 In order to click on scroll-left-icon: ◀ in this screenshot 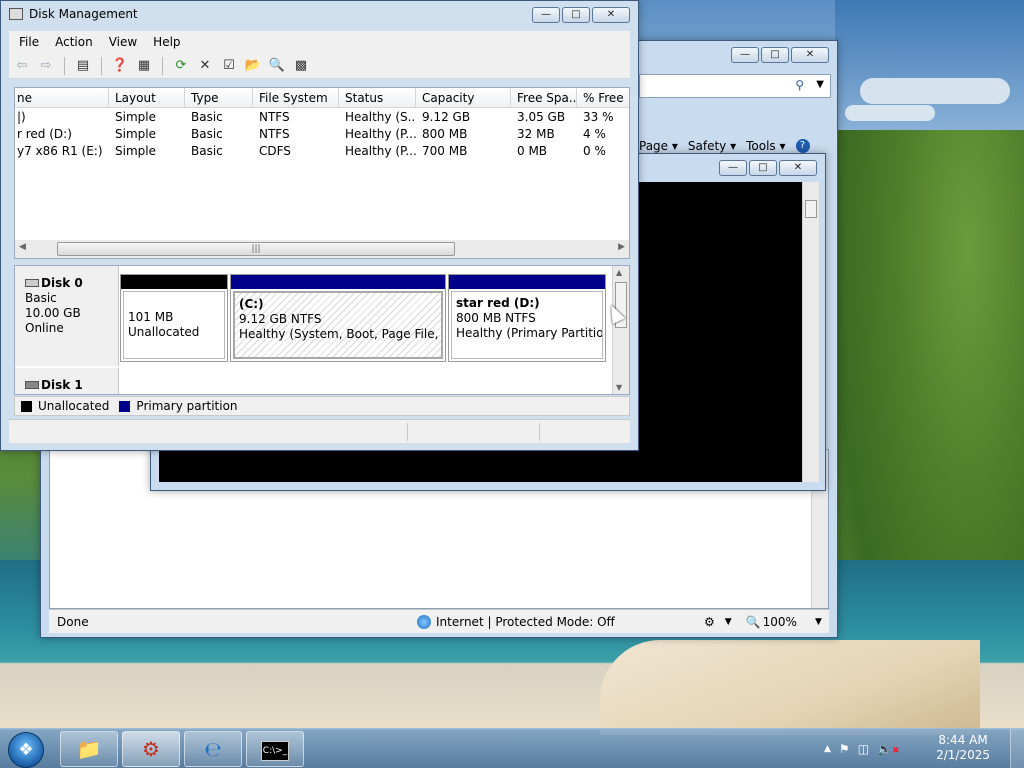, I will do `click(22, 247)`.